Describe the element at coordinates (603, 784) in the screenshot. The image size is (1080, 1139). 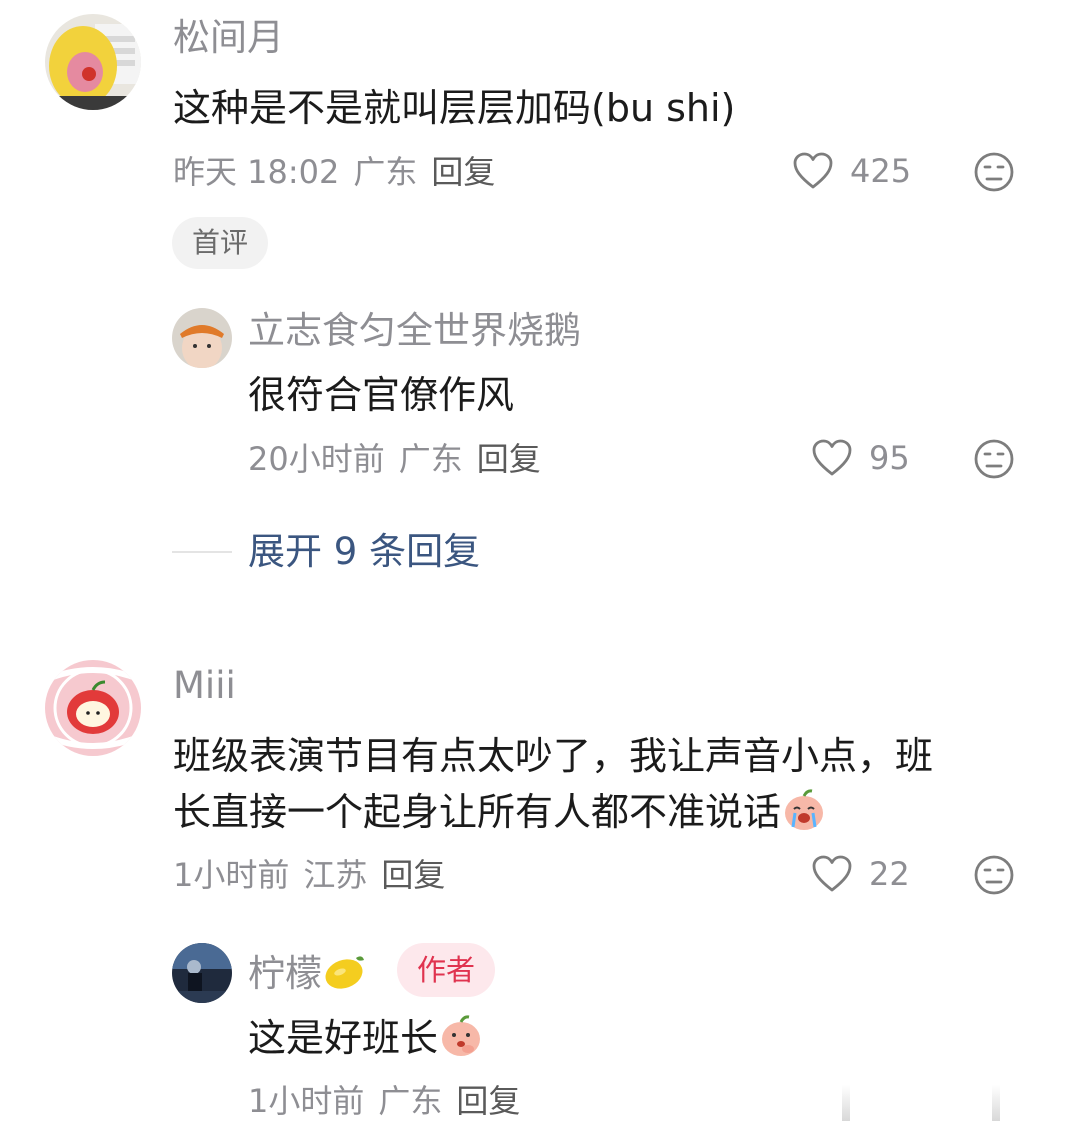
I see `comment-content: 班级表演节目有点太吵了，我让声音小点，班 长直接一个起身让所有人都不准说话` at that location.